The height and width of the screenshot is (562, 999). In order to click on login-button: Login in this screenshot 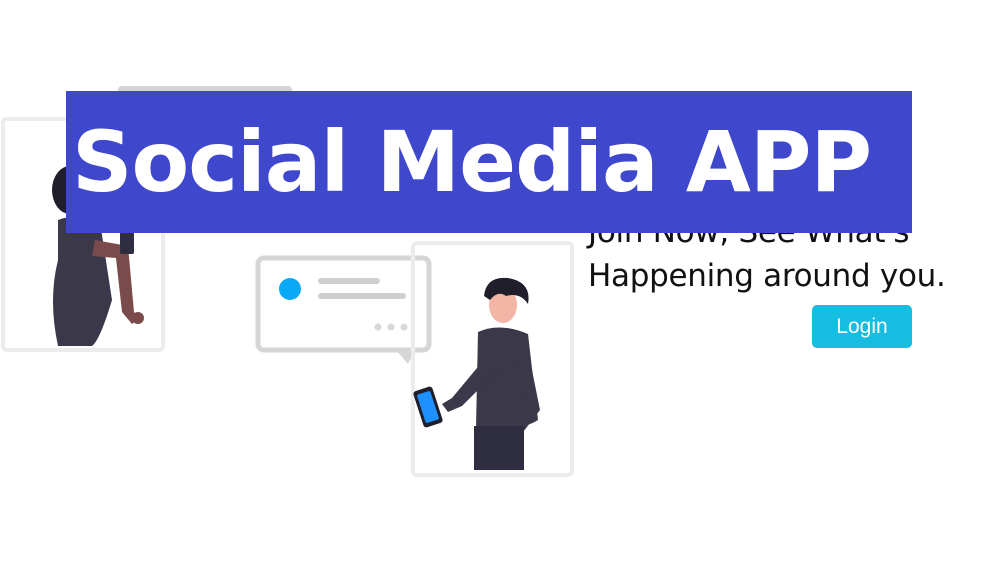, I will do `click(862, 326)`.